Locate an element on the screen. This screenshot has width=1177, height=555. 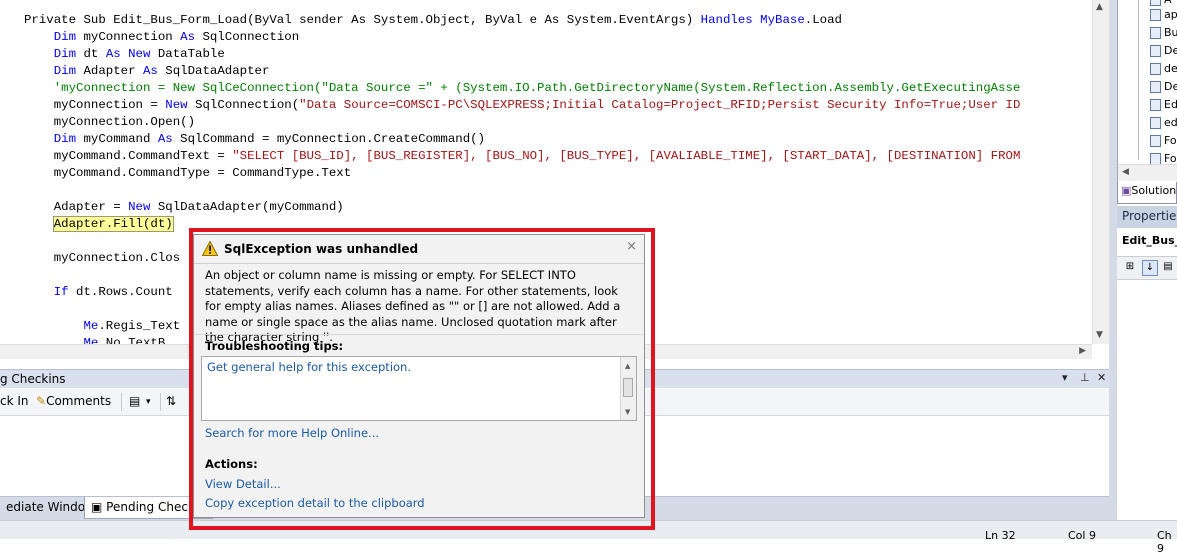
panel-splitter is located at coordinates (1113, 269).